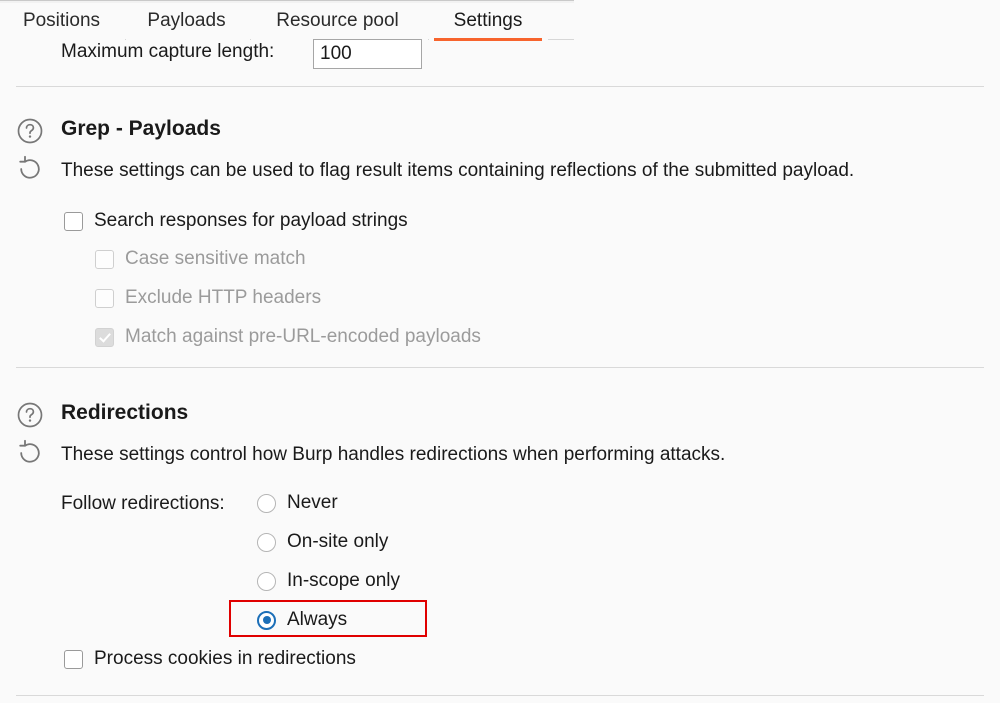 The image size is (1000, 703). I want to click on tab-settings-label: Settings, so click(488, 20).